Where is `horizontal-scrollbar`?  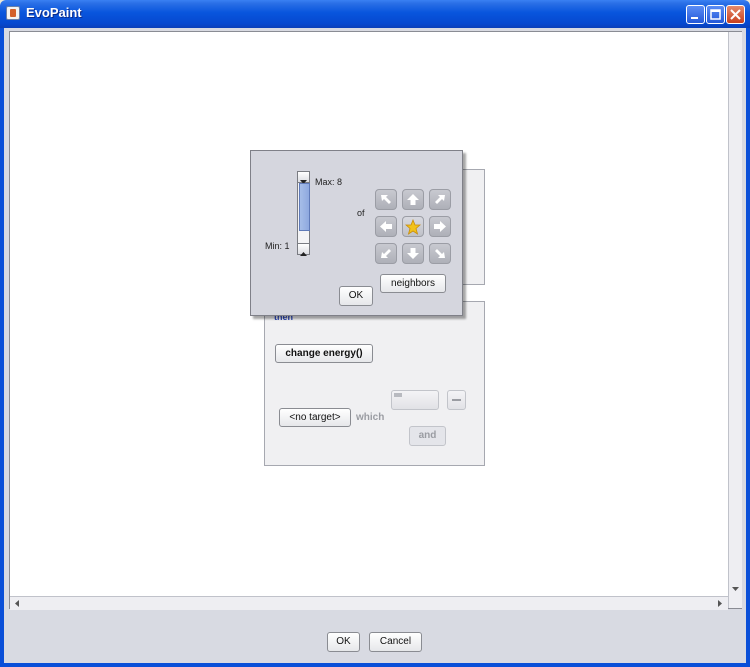 horizontal-scrollbar is located at coordinates (369, 603).